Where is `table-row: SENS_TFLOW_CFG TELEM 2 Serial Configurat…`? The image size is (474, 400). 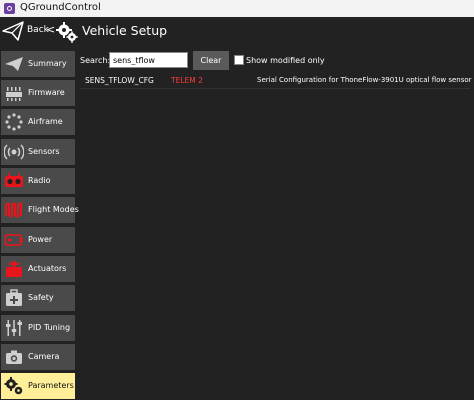 table-row: SENS_TFLOW_CFG TELEM 2 Serial Configurat… is located at coordinates (276, 80).